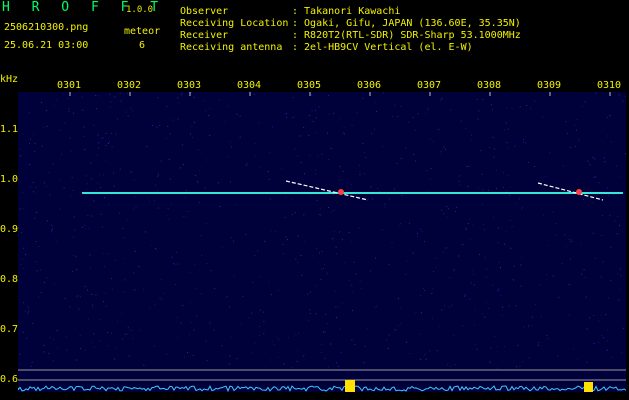  Describe the element at coordinates (9, 329) in the screenshot. I see `y-tick-0-7: 0.7` at that location.